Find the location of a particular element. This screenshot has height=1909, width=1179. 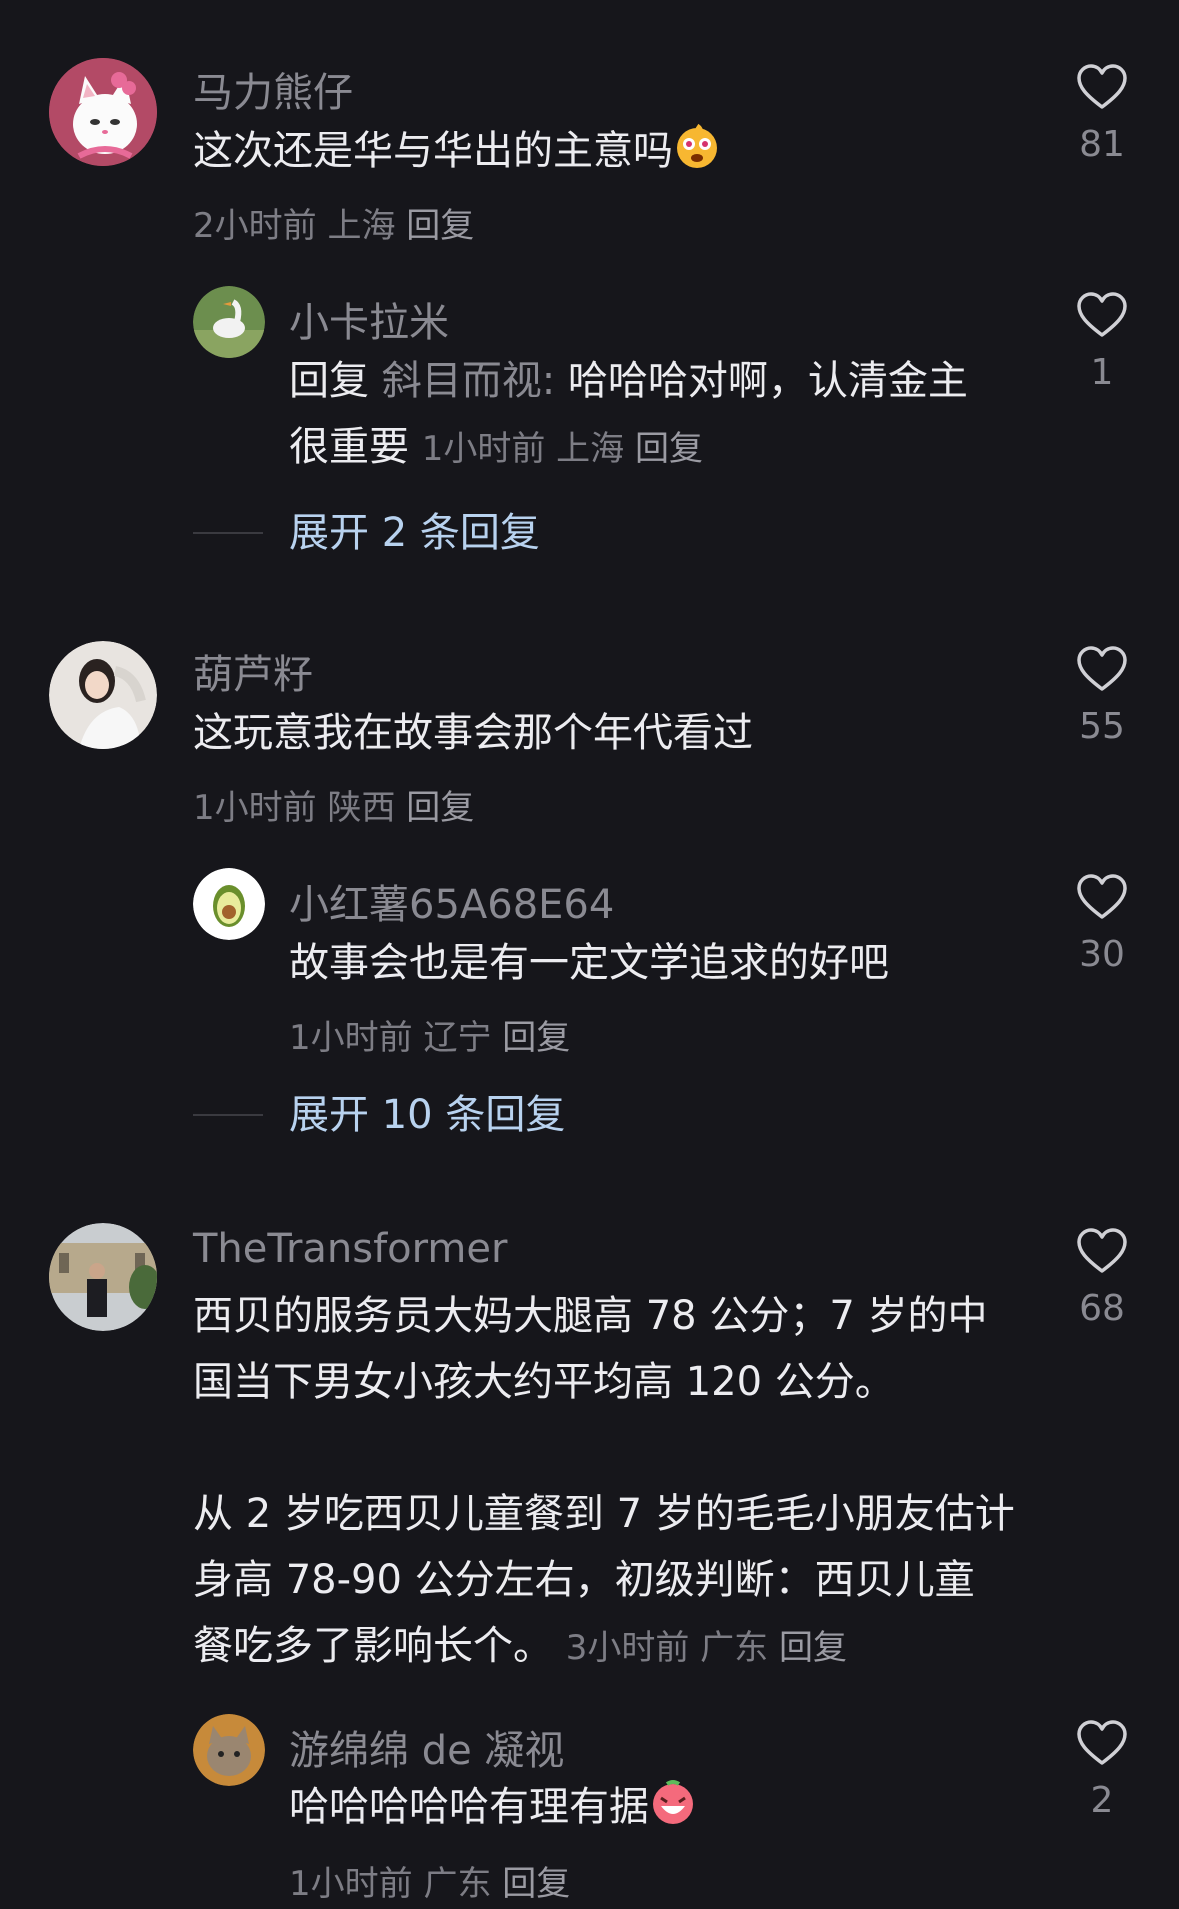

timestamp: 3小时前 is located at coordinates (627, 1648).